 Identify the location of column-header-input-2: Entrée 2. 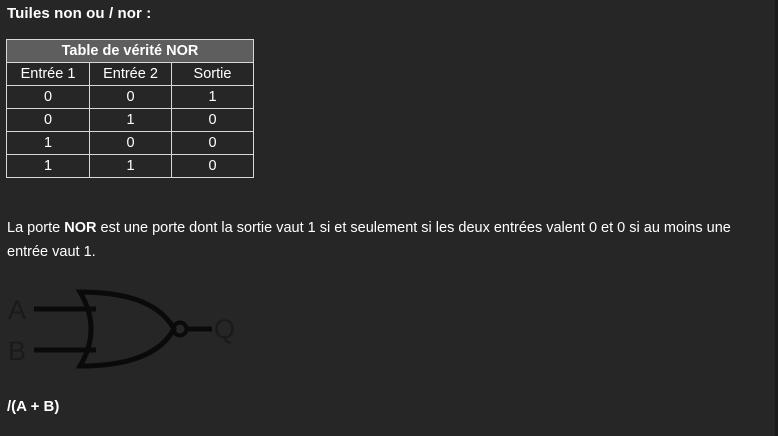
(130, 74).